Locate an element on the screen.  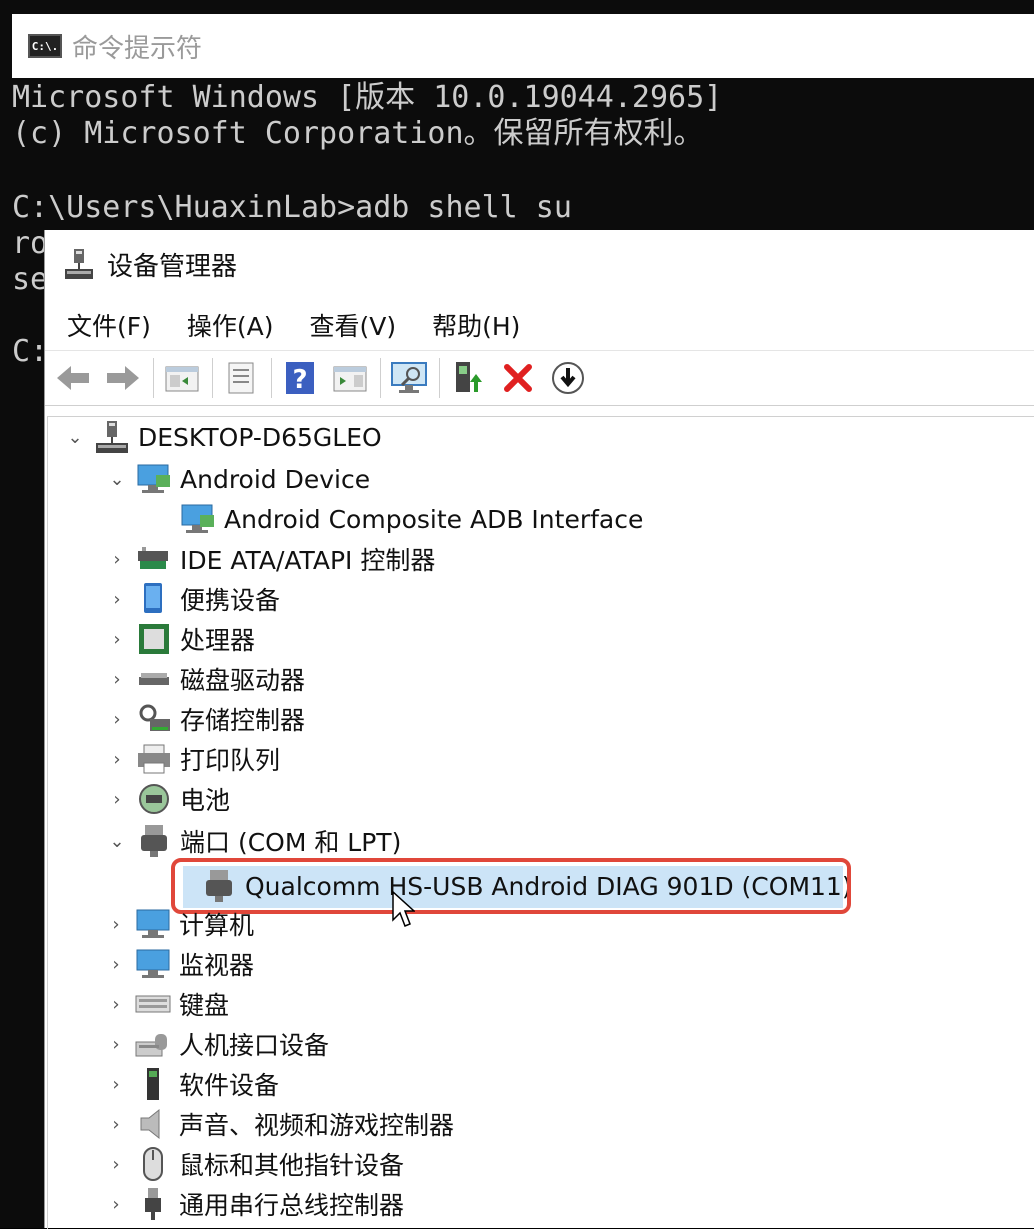
android-device-icon is located at coordinates (153, 478).